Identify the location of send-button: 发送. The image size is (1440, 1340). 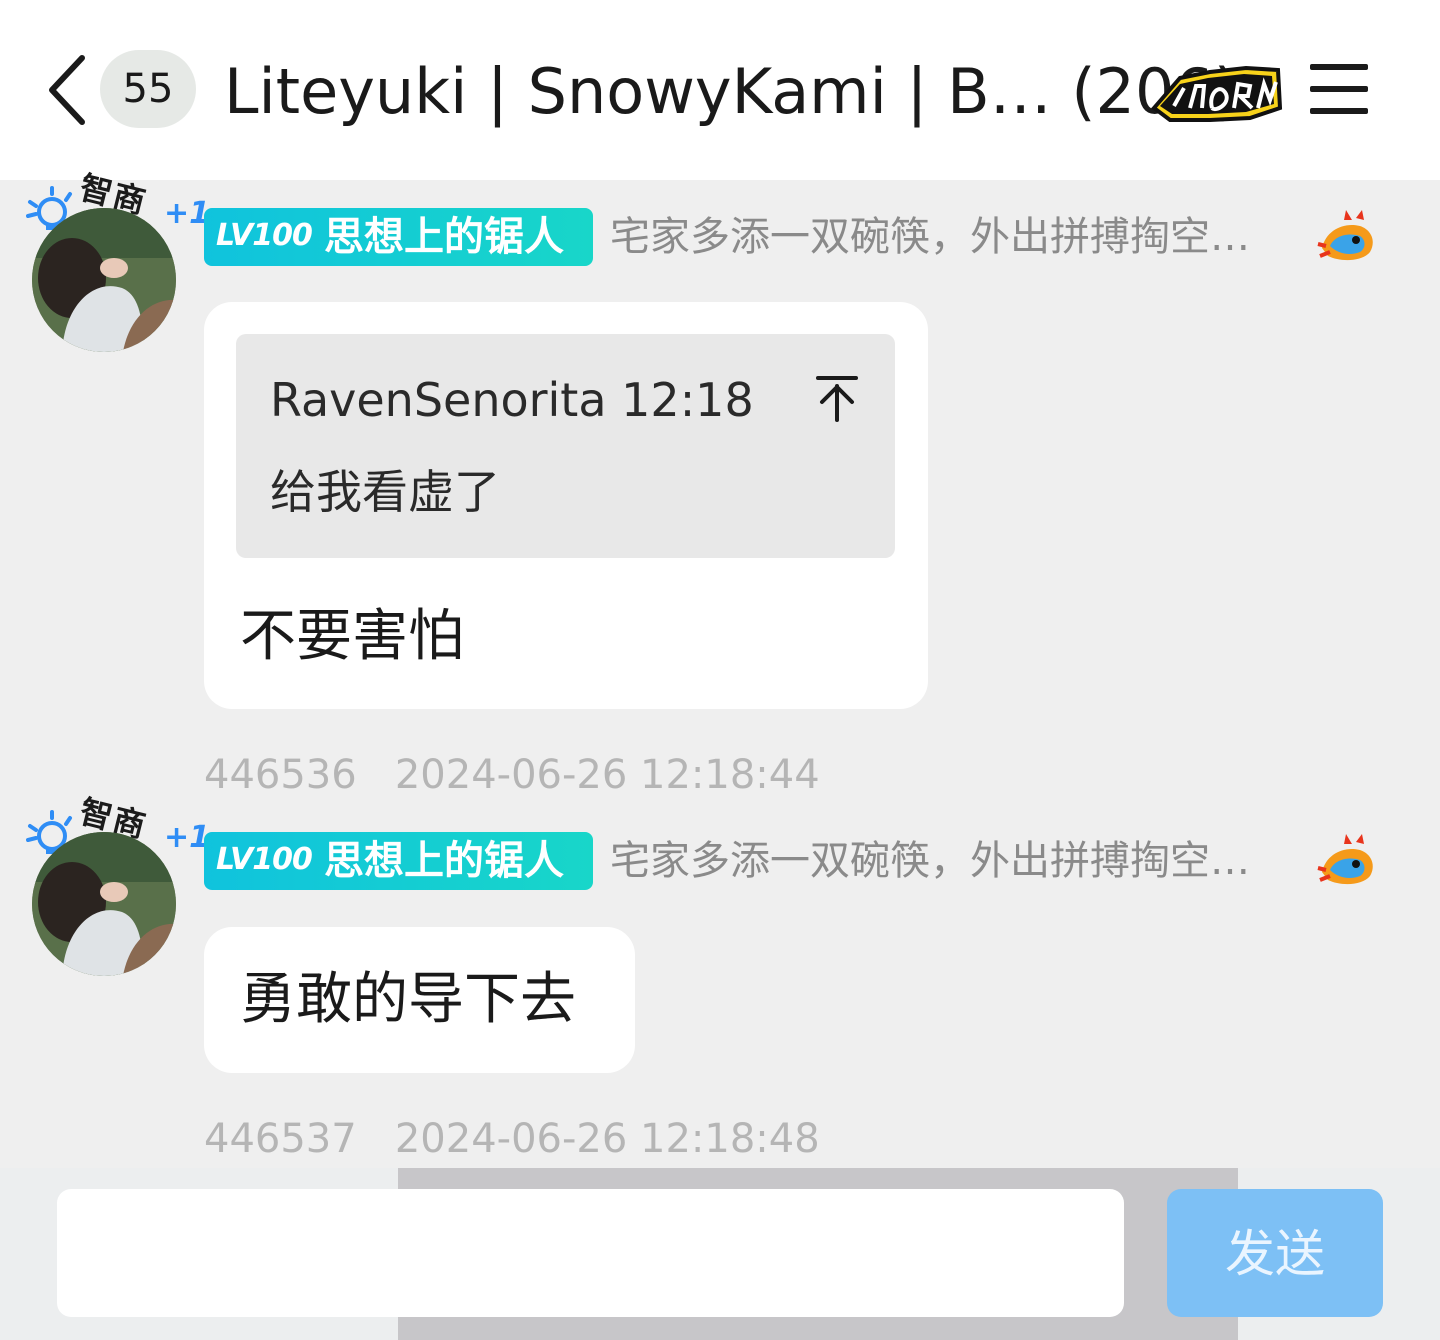
(1275, 1253).